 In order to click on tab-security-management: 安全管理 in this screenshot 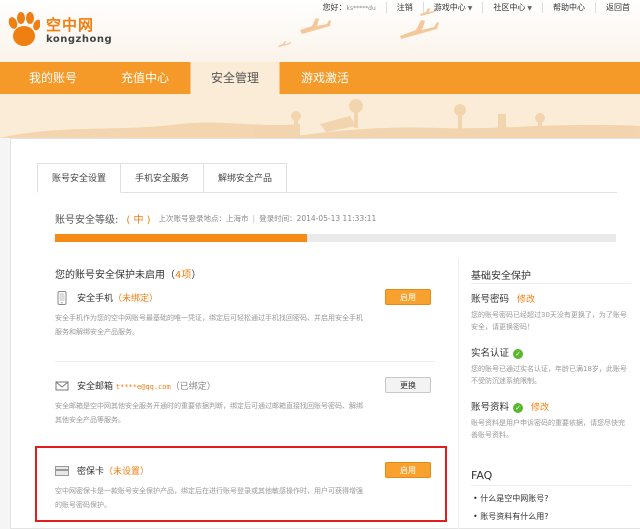, I will do `click(235, 79)`.